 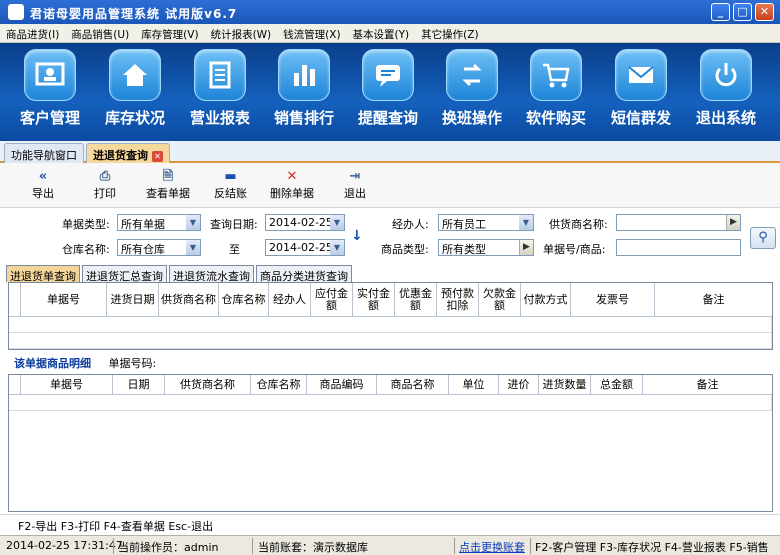 I want to click on column-header: 经办人, so click(x=290, y=300).